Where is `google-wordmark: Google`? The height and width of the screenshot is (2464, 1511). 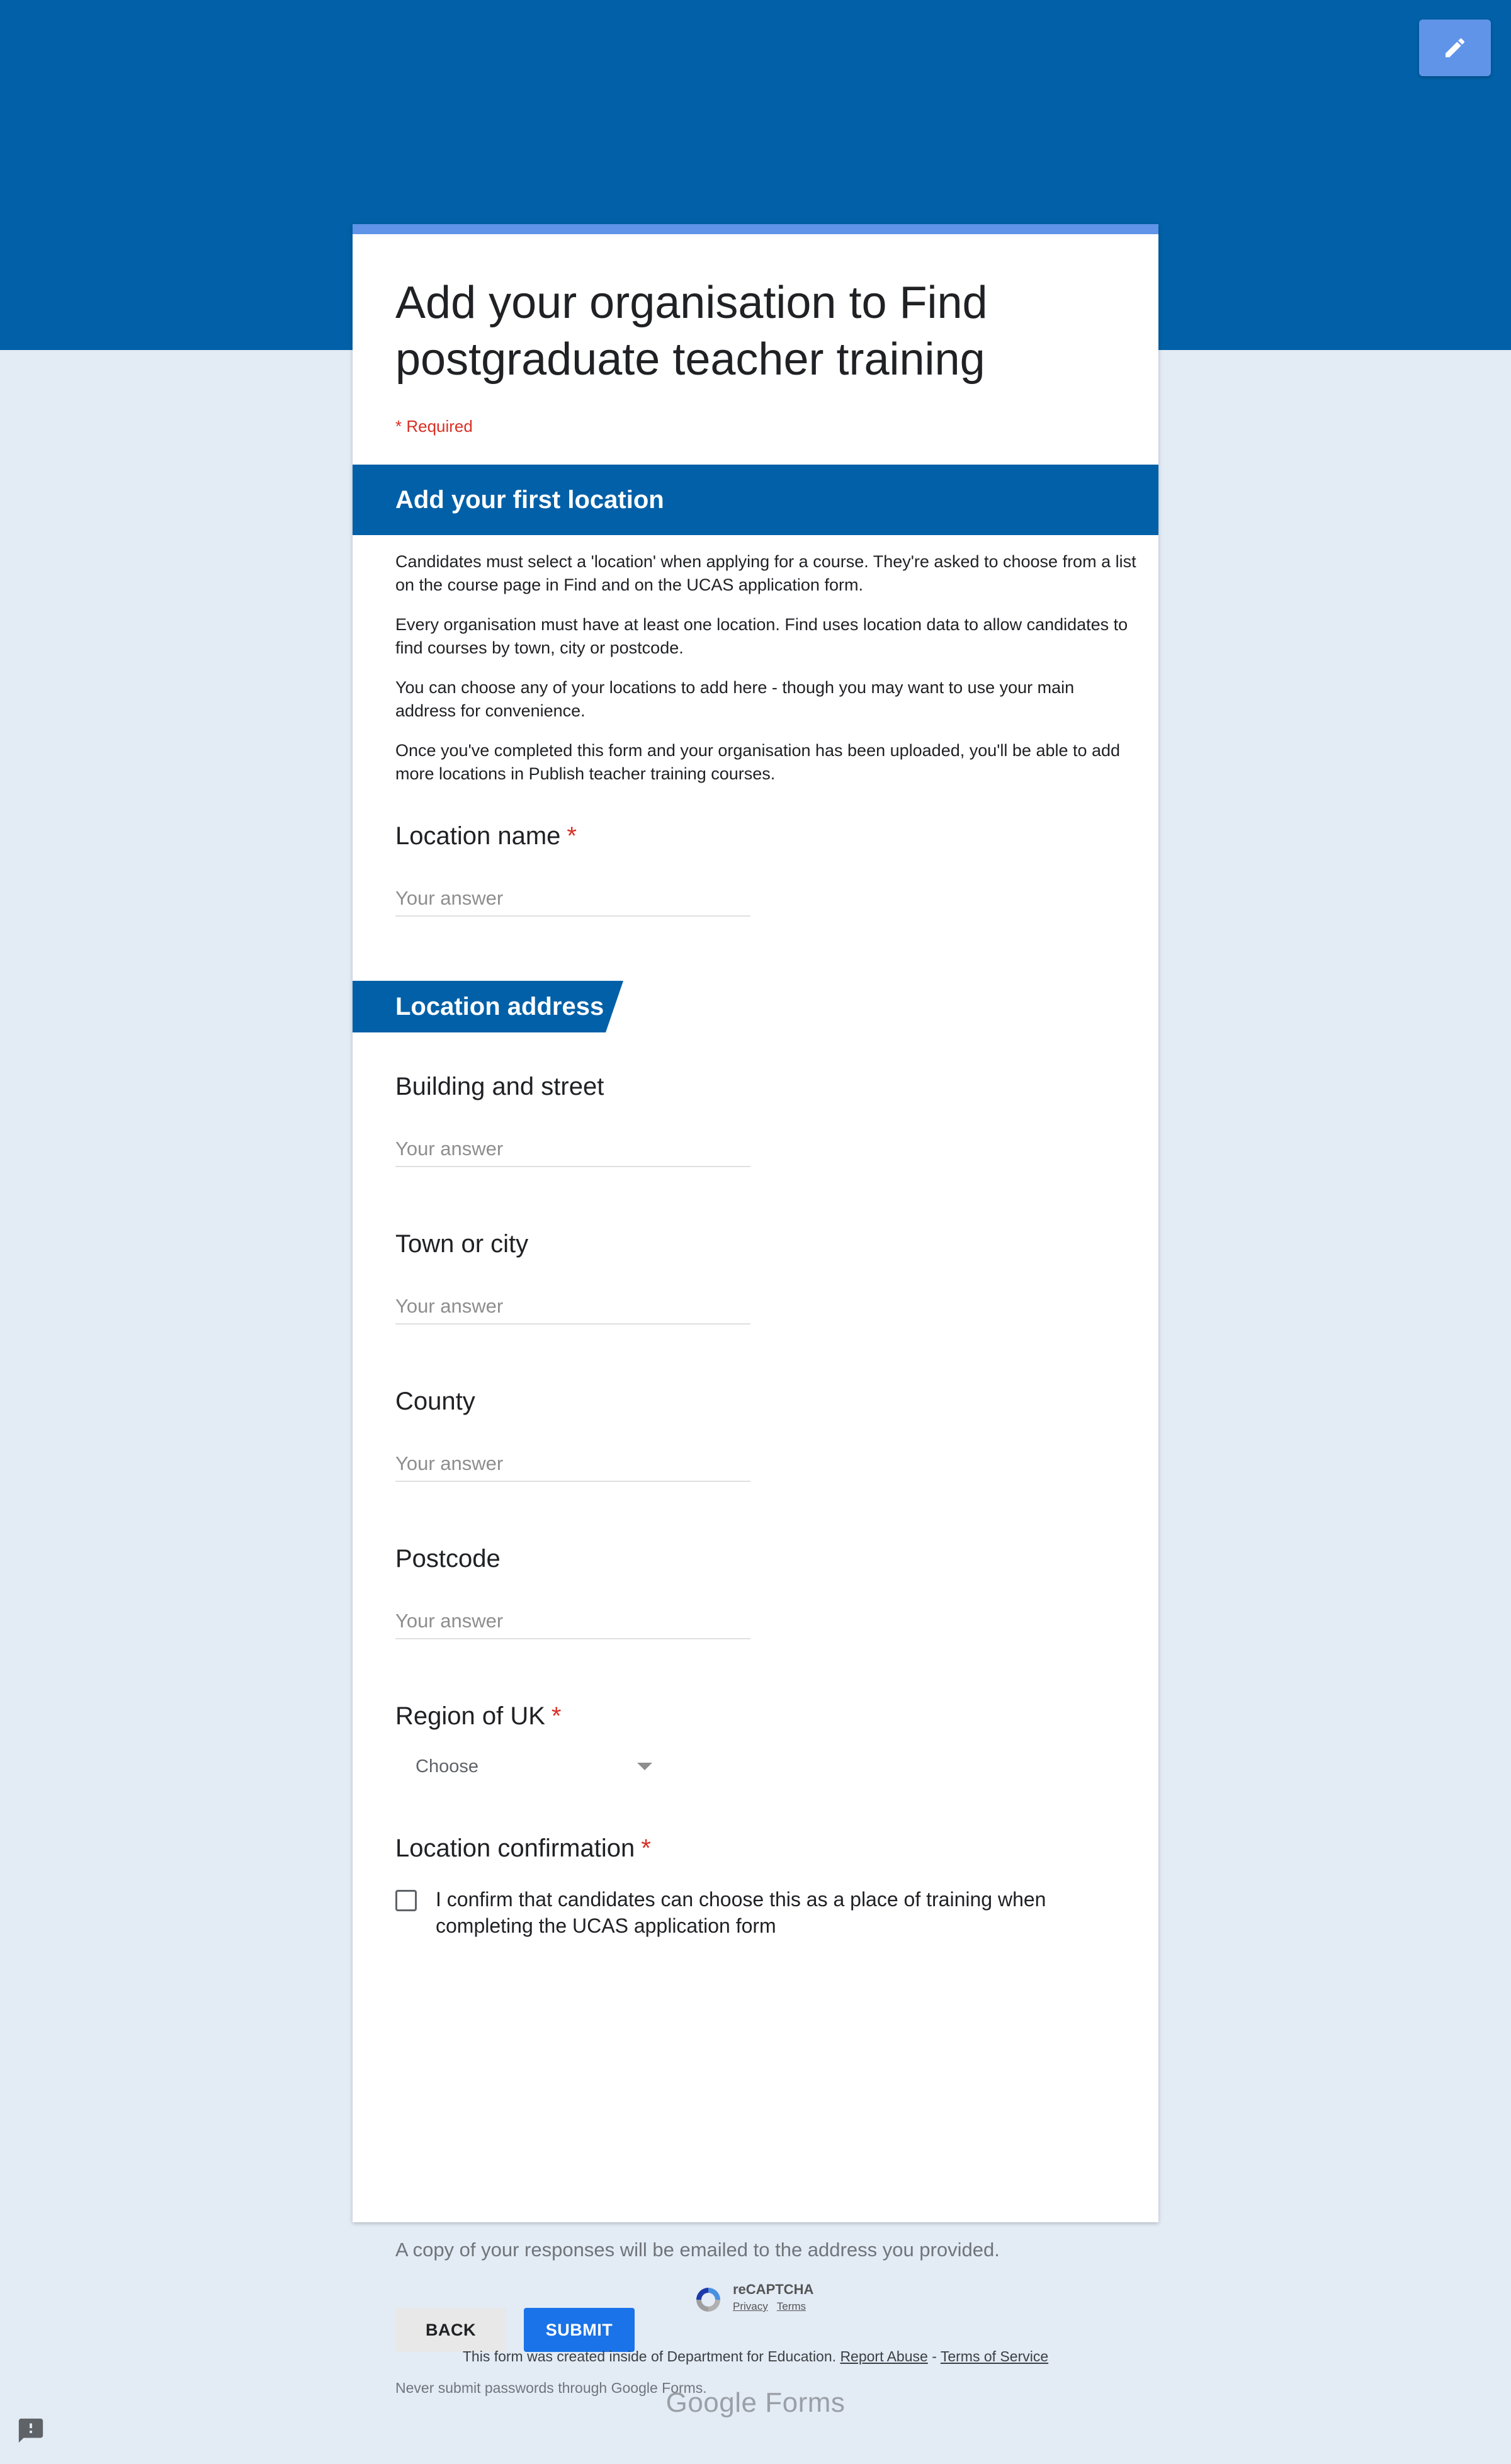
google-wordmark: Google is located at coordinates (711, 2402).